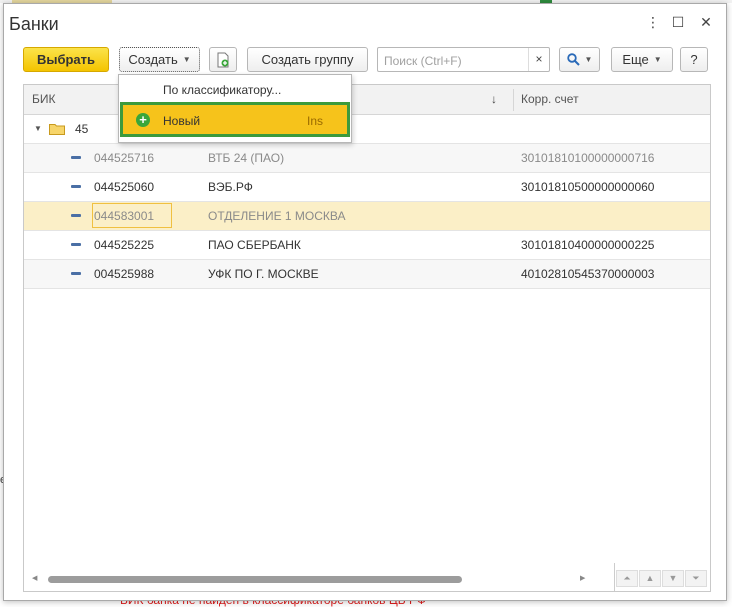 This screenshot has height=607, width=732. I want to click on last-page-icon: ⏷, so click(696, 578).